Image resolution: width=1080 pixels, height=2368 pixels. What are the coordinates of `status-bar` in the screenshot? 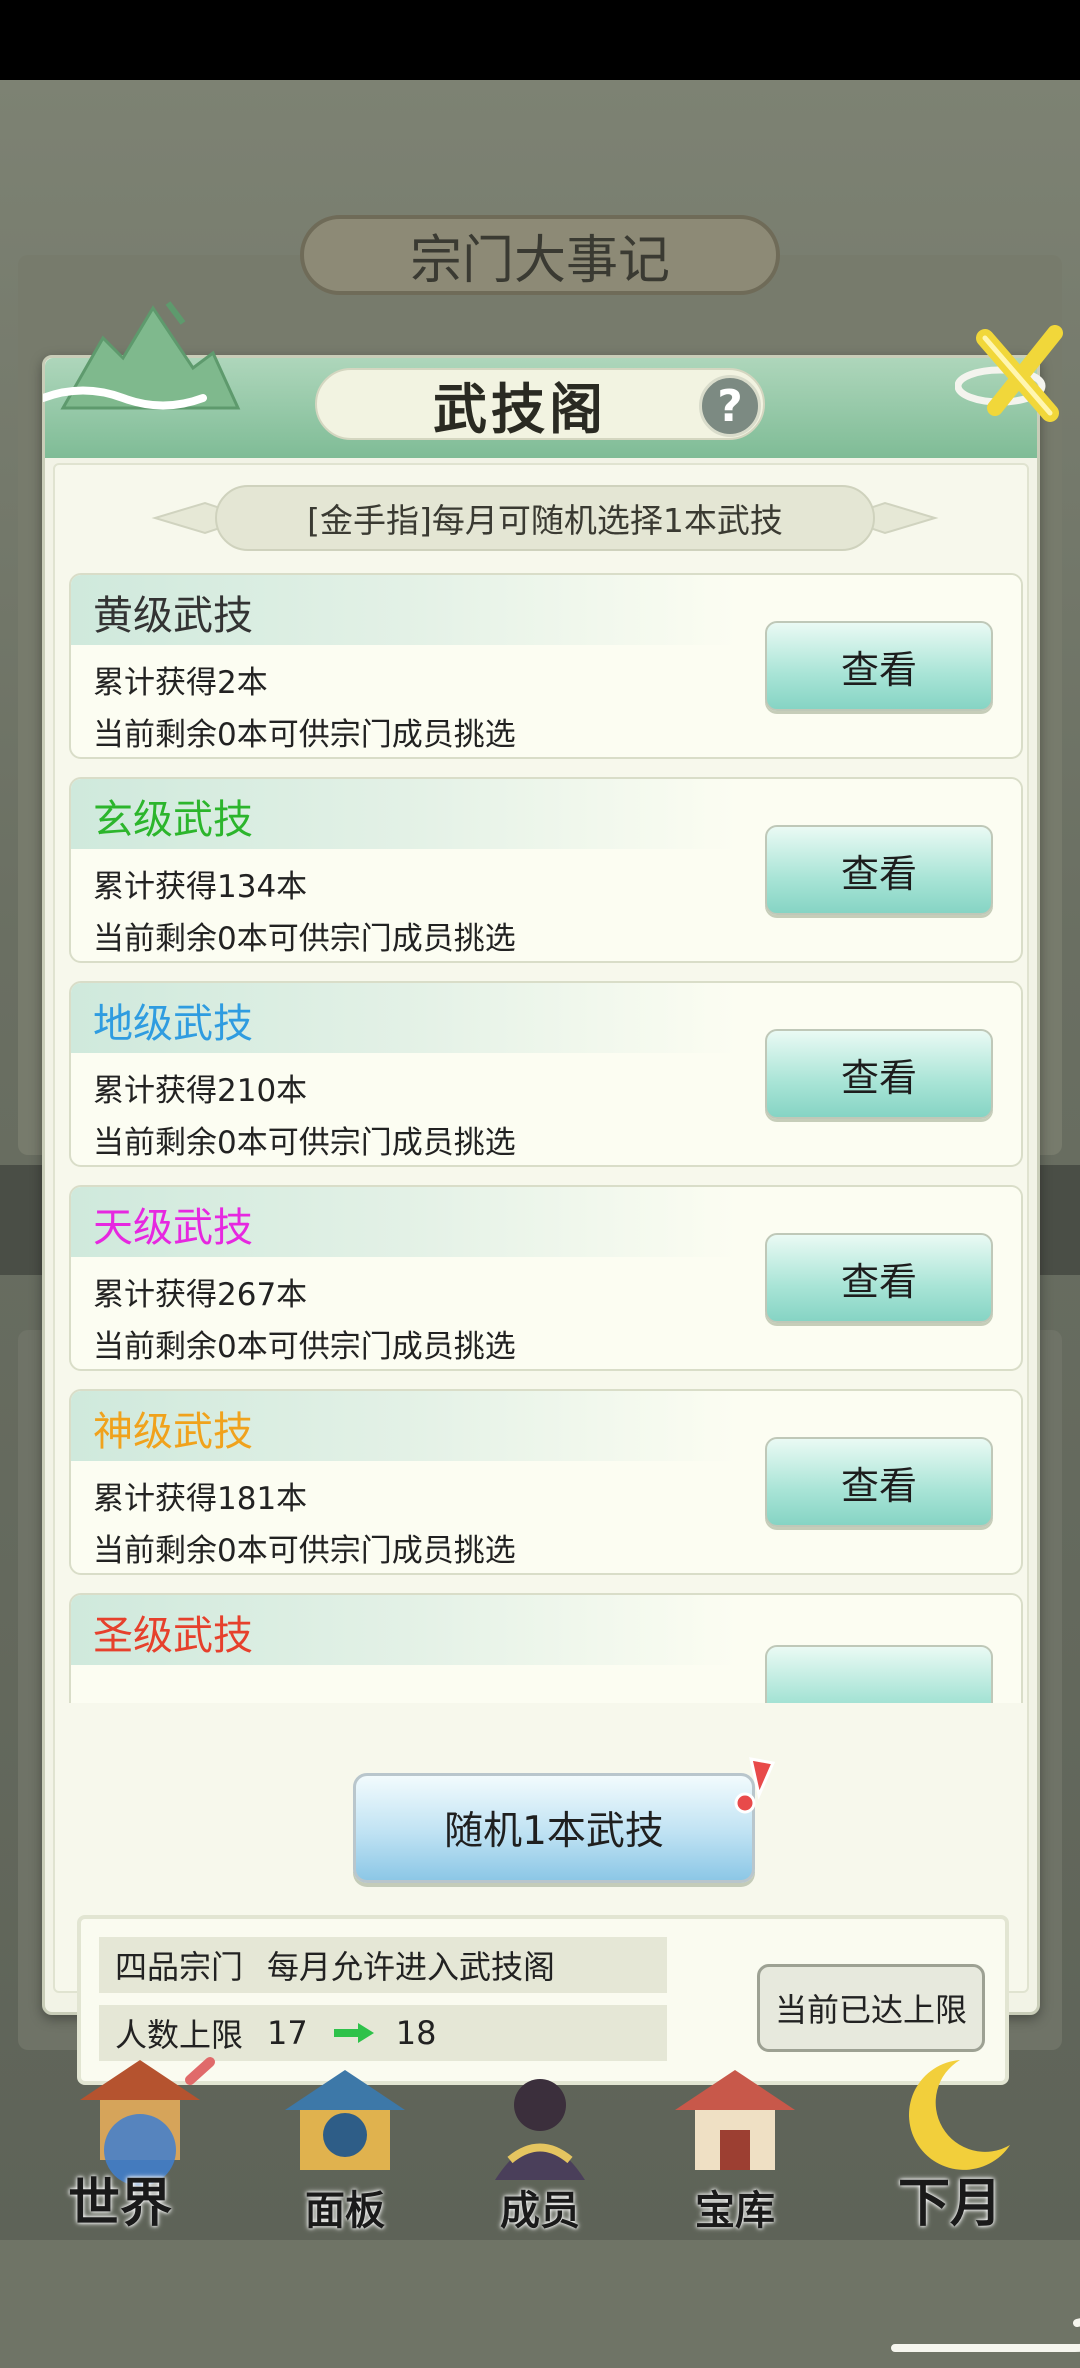 It's located at (540, 40).